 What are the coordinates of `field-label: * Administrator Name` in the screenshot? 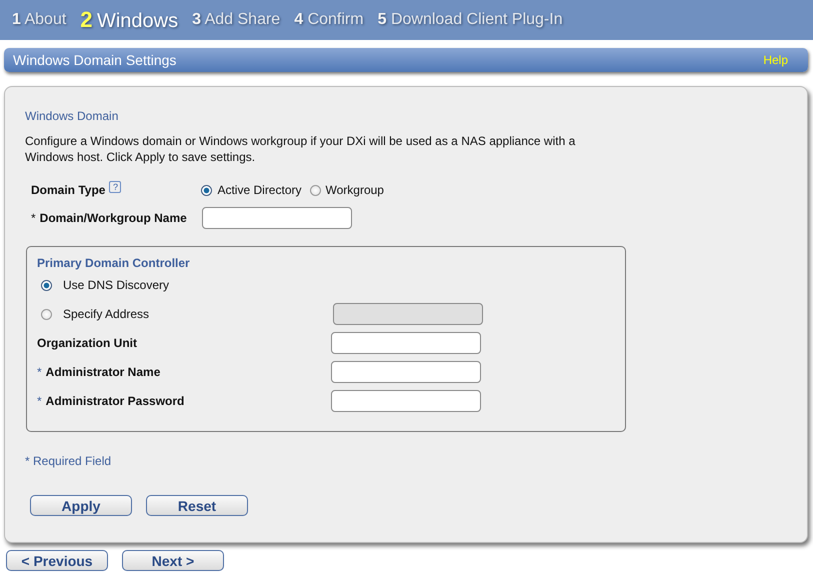 It's located at (99, 372).